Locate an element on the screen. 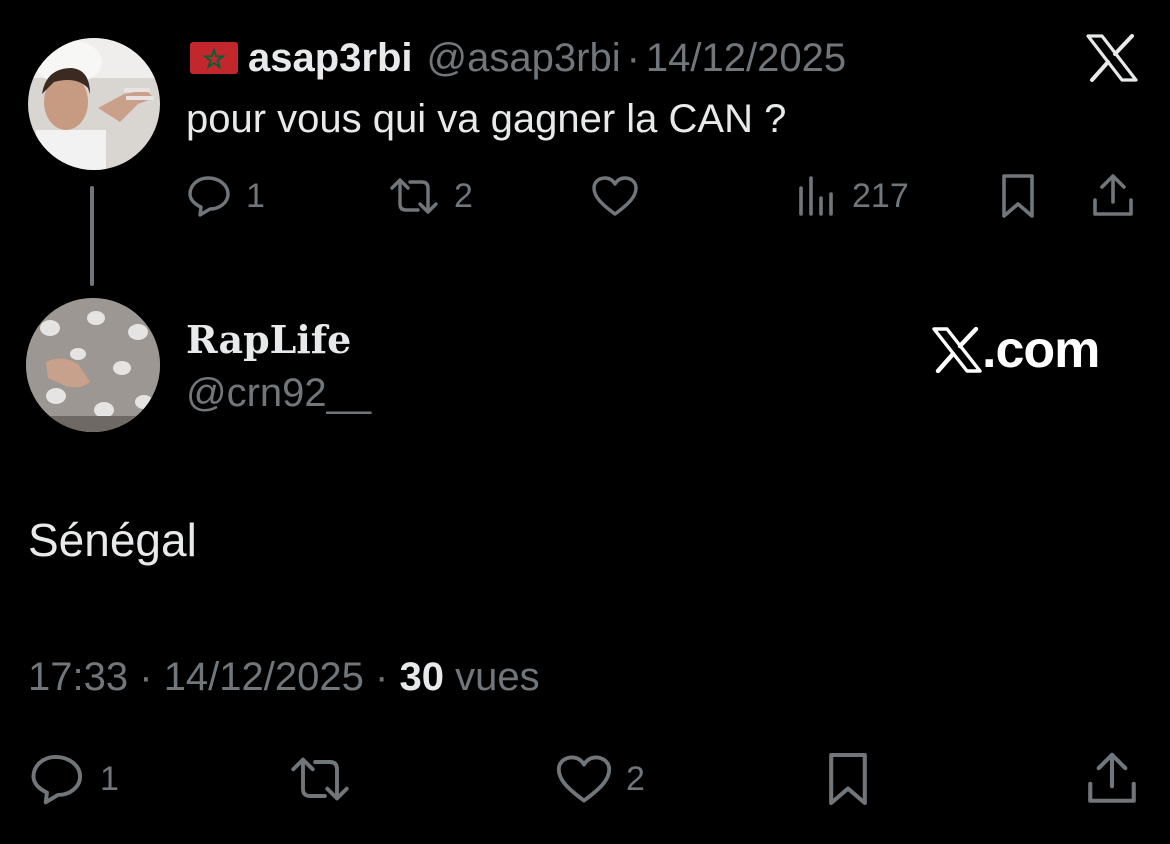  reply-reply-button: 1 is located at coordinates (73, 779).